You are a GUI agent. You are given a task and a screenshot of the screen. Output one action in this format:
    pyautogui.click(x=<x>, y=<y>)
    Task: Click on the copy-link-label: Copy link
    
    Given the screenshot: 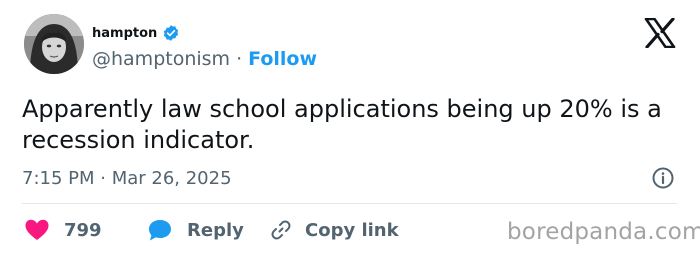 What is the action you would take?
    pyautogui.click(x=352, y=230)
    